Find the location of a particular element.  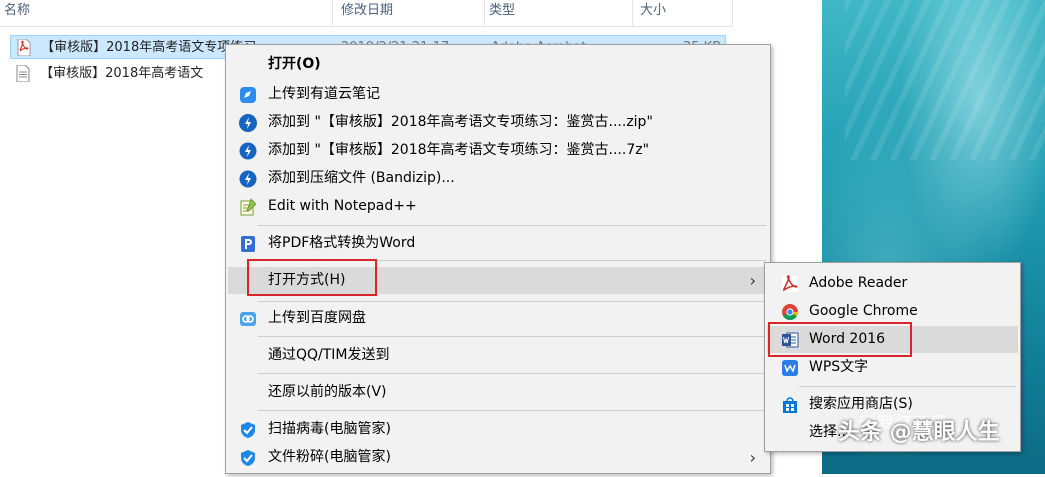

wallpaper-light-rays is located at coordinates (945, 80).